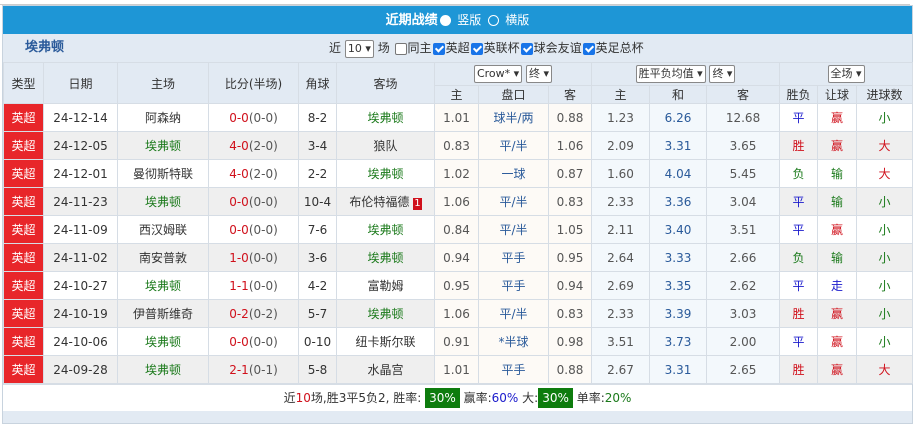 Image resolution: width=914 pixels, height=424 pixels. What do you see at coordinates (163, 118) in the screenshot?
I see `team-name: 阿森纳` at bounding box center [163, 118].